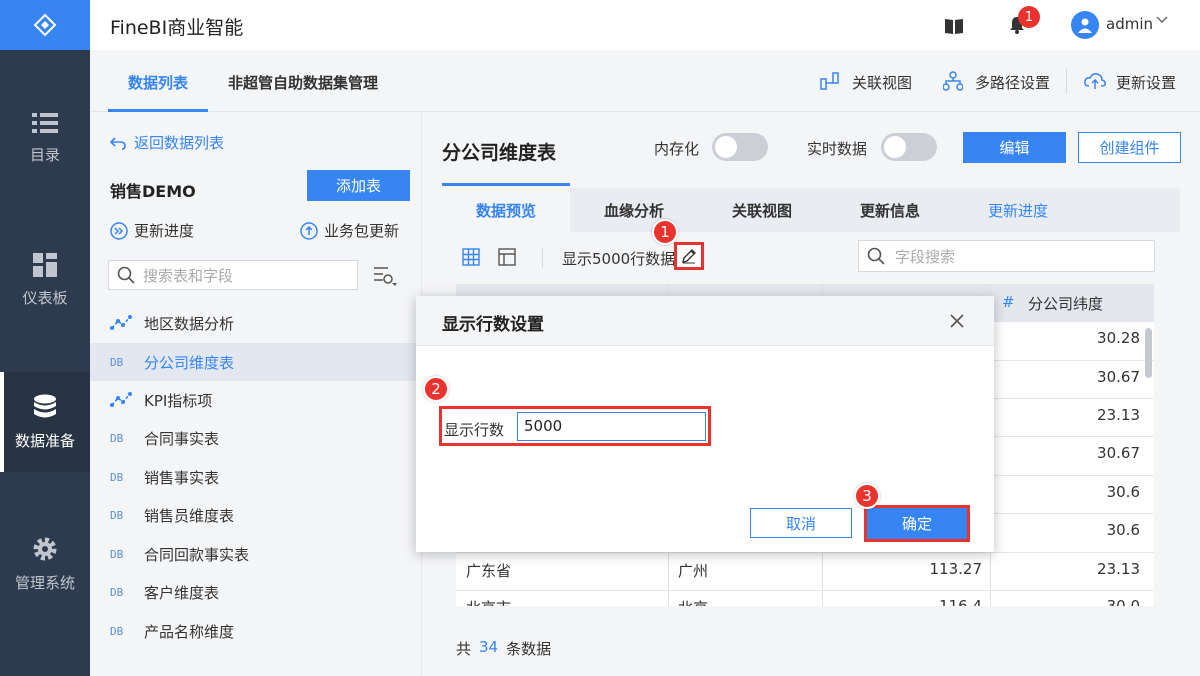 The image size is (1200, 676). What do you see at coordinates (689, 256) in the screenshot?
I see `edit-rows-pencil-icon` at bounding box center [689, 256].